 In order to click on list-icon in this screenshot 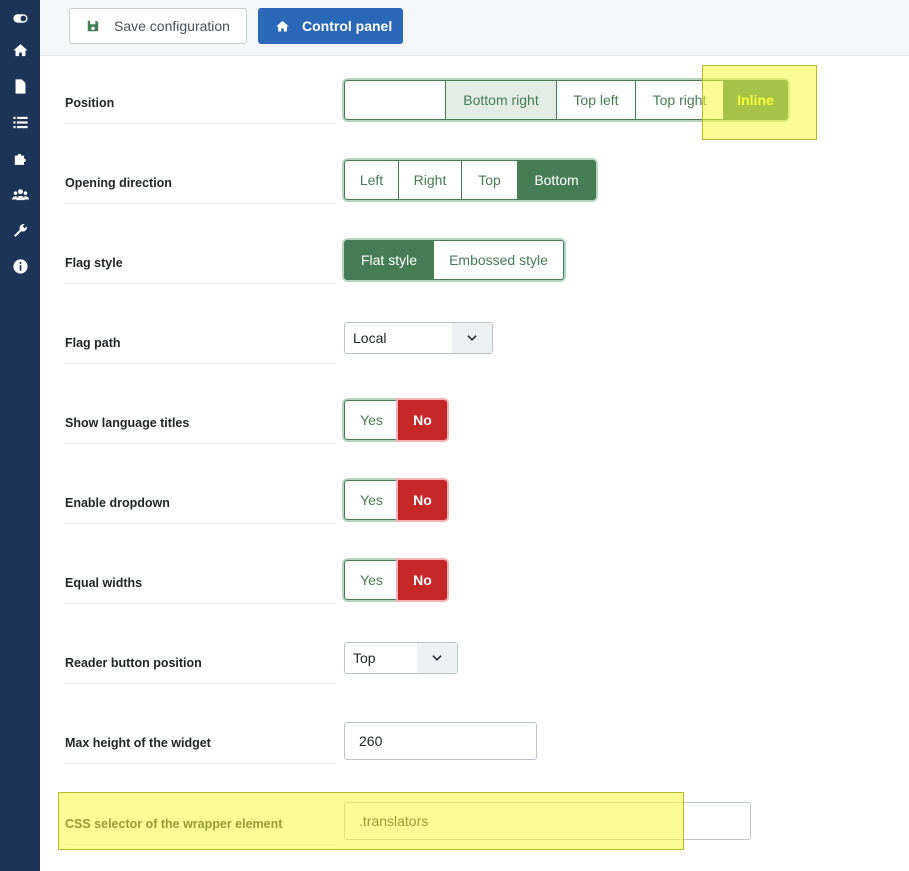, I will do `click(20, 122)`.